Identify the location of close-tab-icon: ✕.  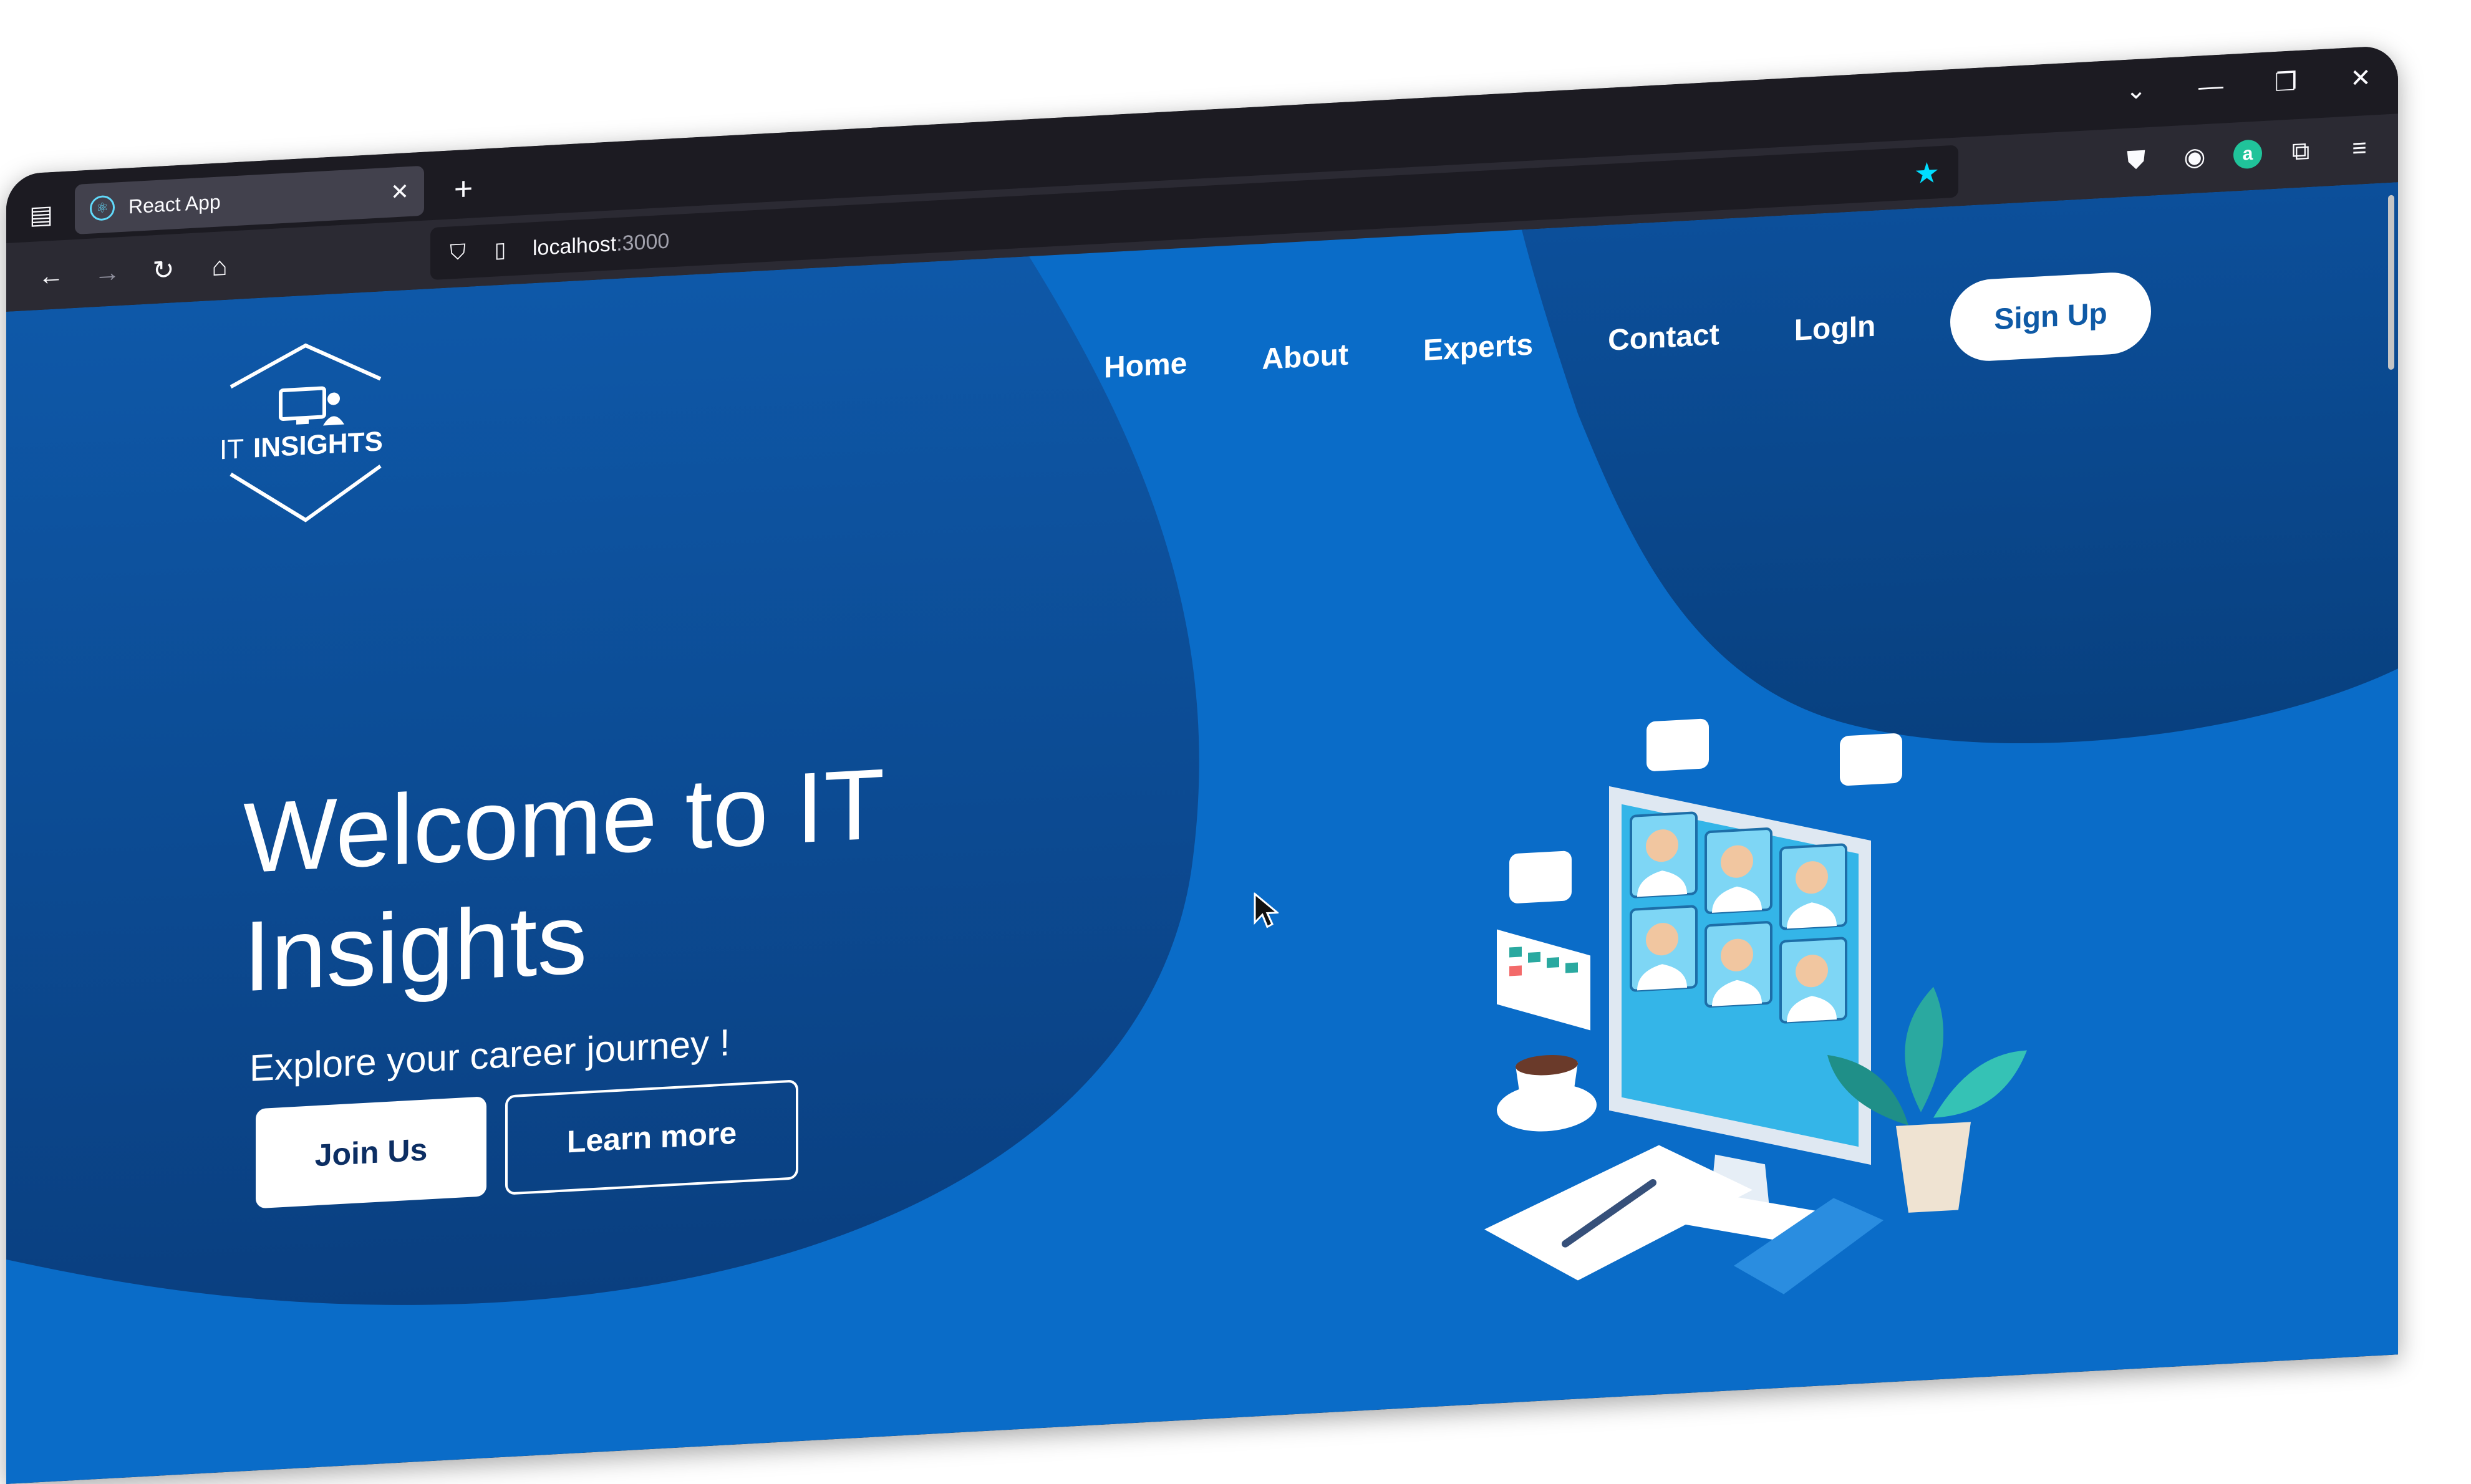
(400, 192).